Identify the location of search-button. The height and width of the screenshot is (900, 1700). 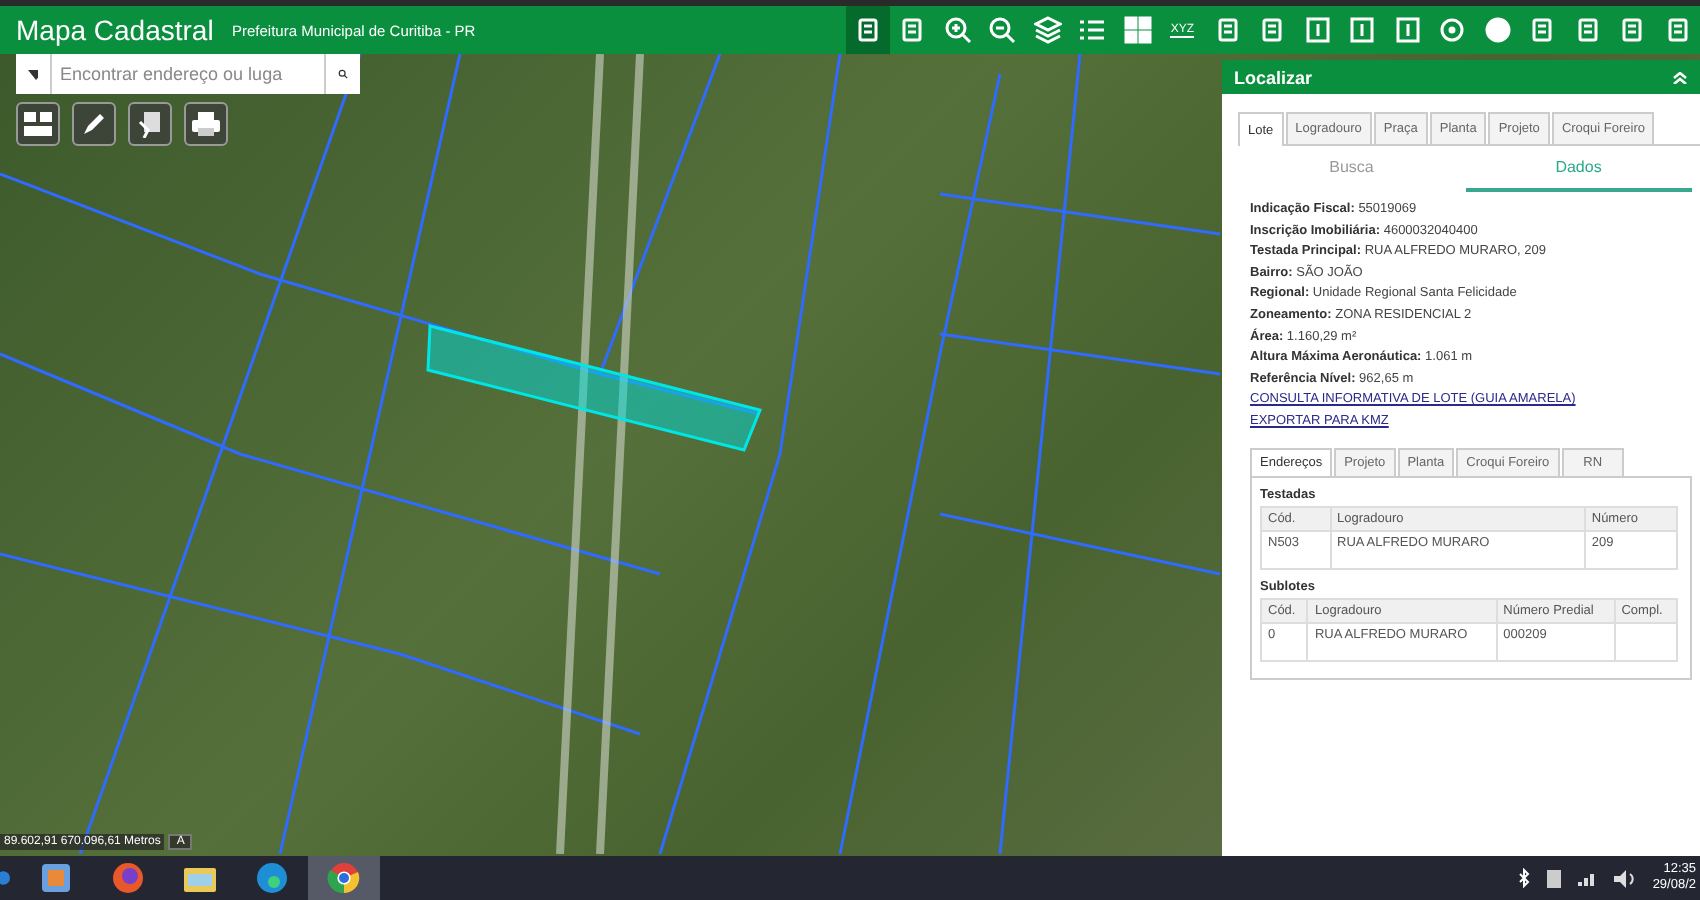
(342, 74).